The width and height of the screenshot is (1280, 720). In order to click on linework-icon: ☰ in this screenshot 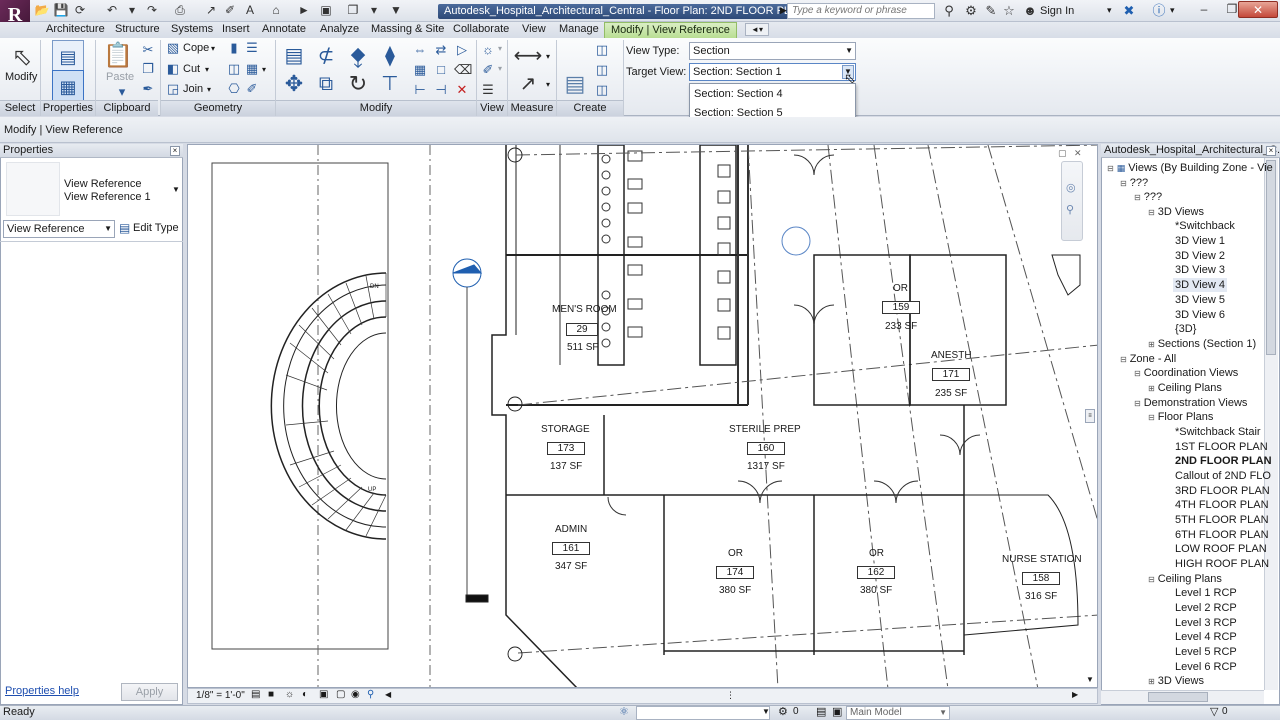, I will do `click(488, 90)`.